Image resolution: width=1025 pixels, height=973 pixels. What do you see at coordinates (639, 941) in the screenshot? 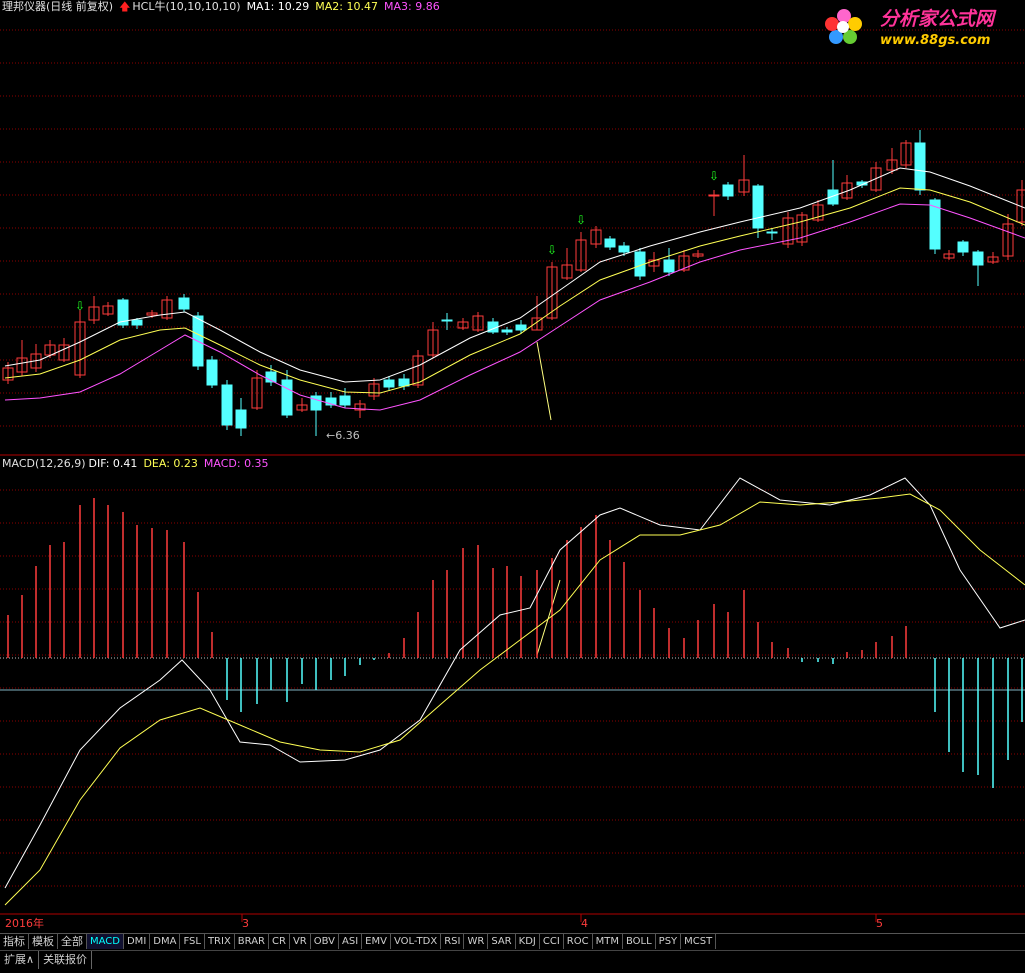
I see `tab-boll: BOLL` at bounding box center [639, 941].